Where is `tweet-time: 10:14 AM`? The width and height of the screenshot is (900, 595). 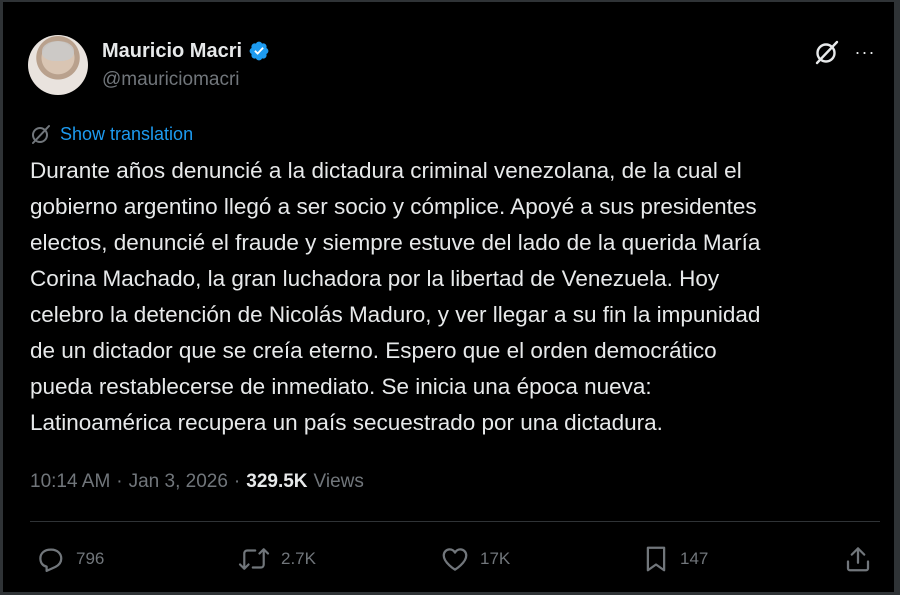 tweet-time: 10:14 AM is located at coordinates (70, 482).